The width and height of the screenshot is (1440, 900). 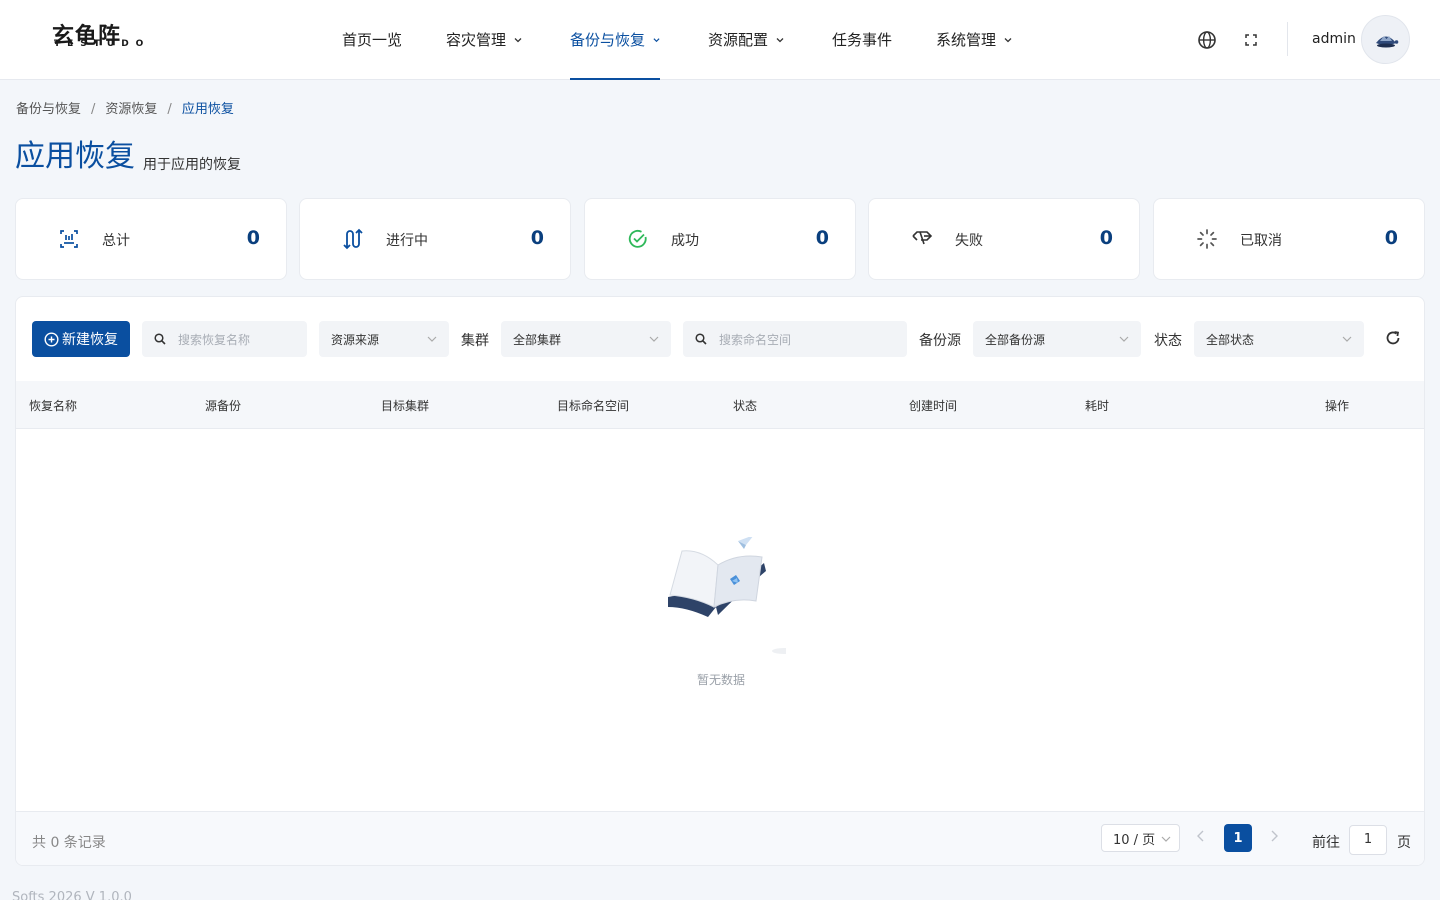 I want to click on page-subtitle: 用于应用的恢复, so click(x=192, y=165).